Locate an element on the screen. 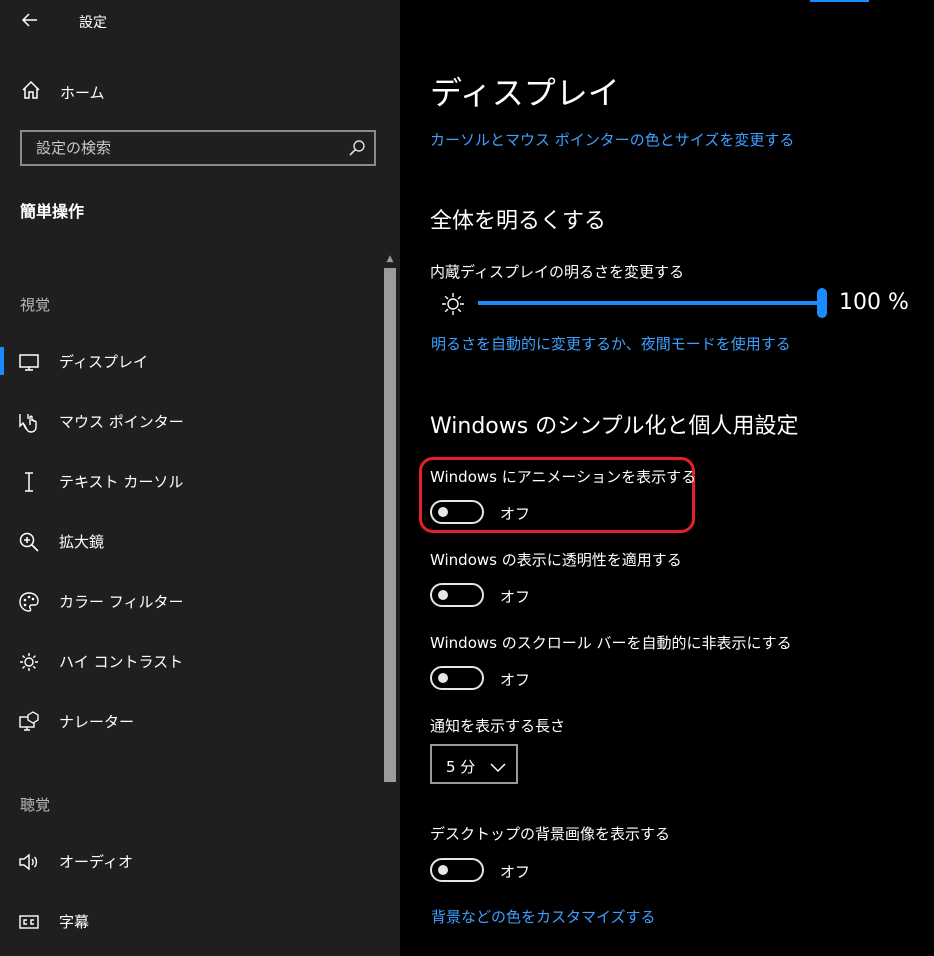 This screenshot has height=956, width=934. toggle-scrollbar-label: Windows のスクロール バーを自動的に非表示にする is located at coordinates (611, 643).